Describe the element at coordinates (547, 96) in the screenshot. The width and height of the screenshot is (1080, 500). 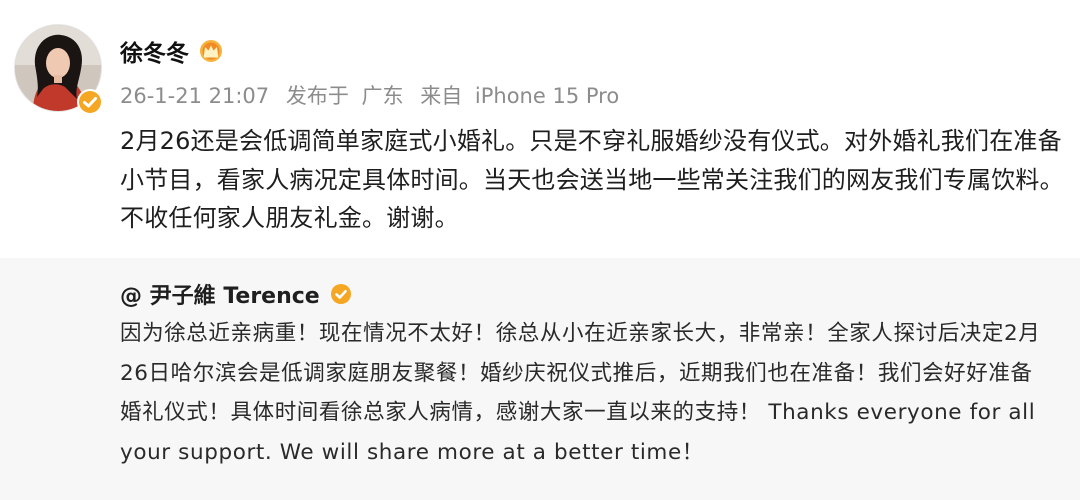
I see `post-device: iPhone 15 Pro` at that location.